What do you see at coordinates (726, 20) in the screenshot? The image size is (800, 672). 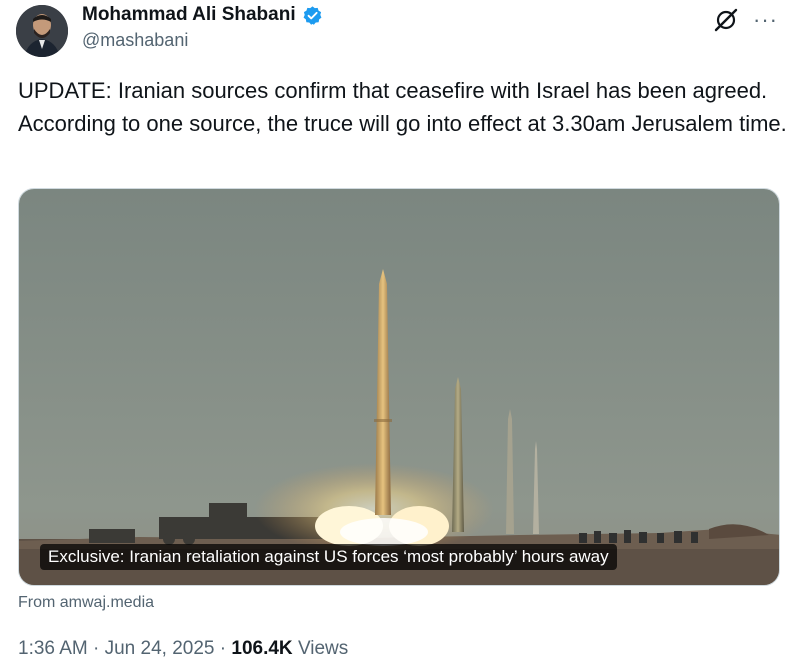 I see `grok-icon` at bounding box center [726, 20].